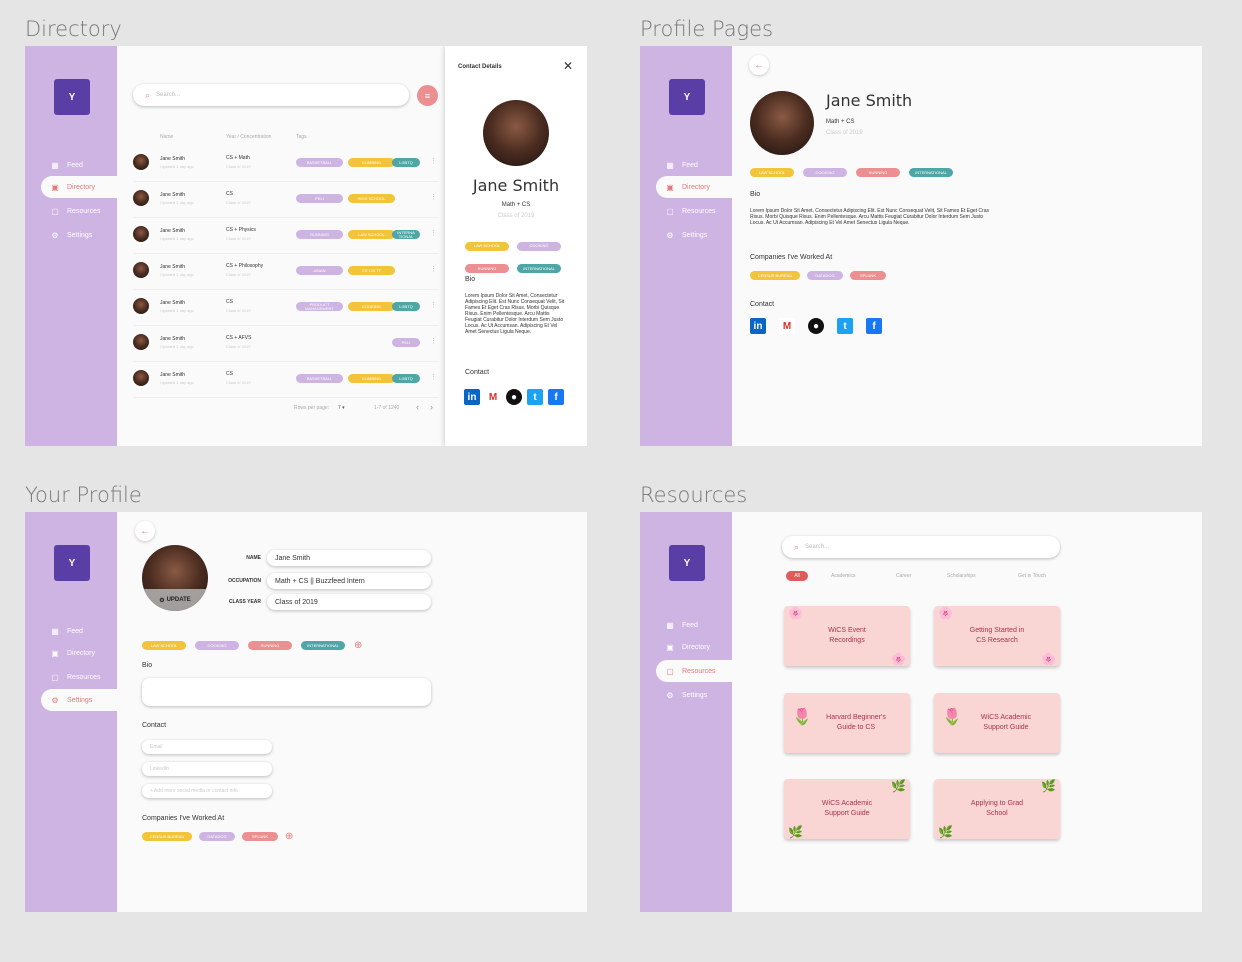 This screenshot has width=1242, height=962. Describe the element at coordinates (289, 836) in the screenshot. I see `add-company-icon: ⊕` at that location.